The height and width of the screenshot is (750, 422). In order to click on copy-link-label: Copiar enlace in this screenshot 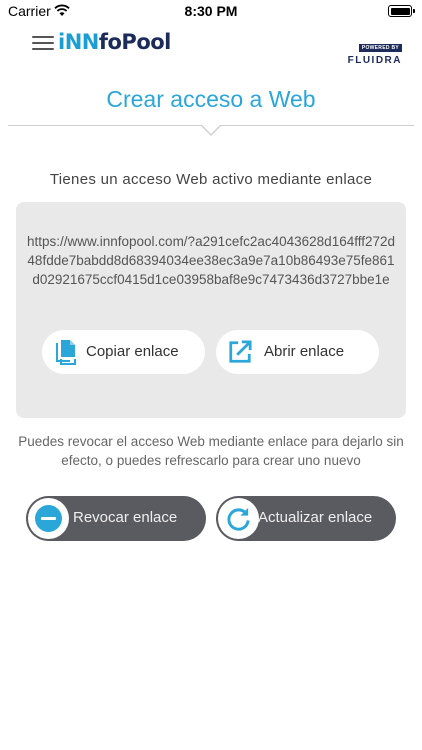, I will do `click(132, 351)`.